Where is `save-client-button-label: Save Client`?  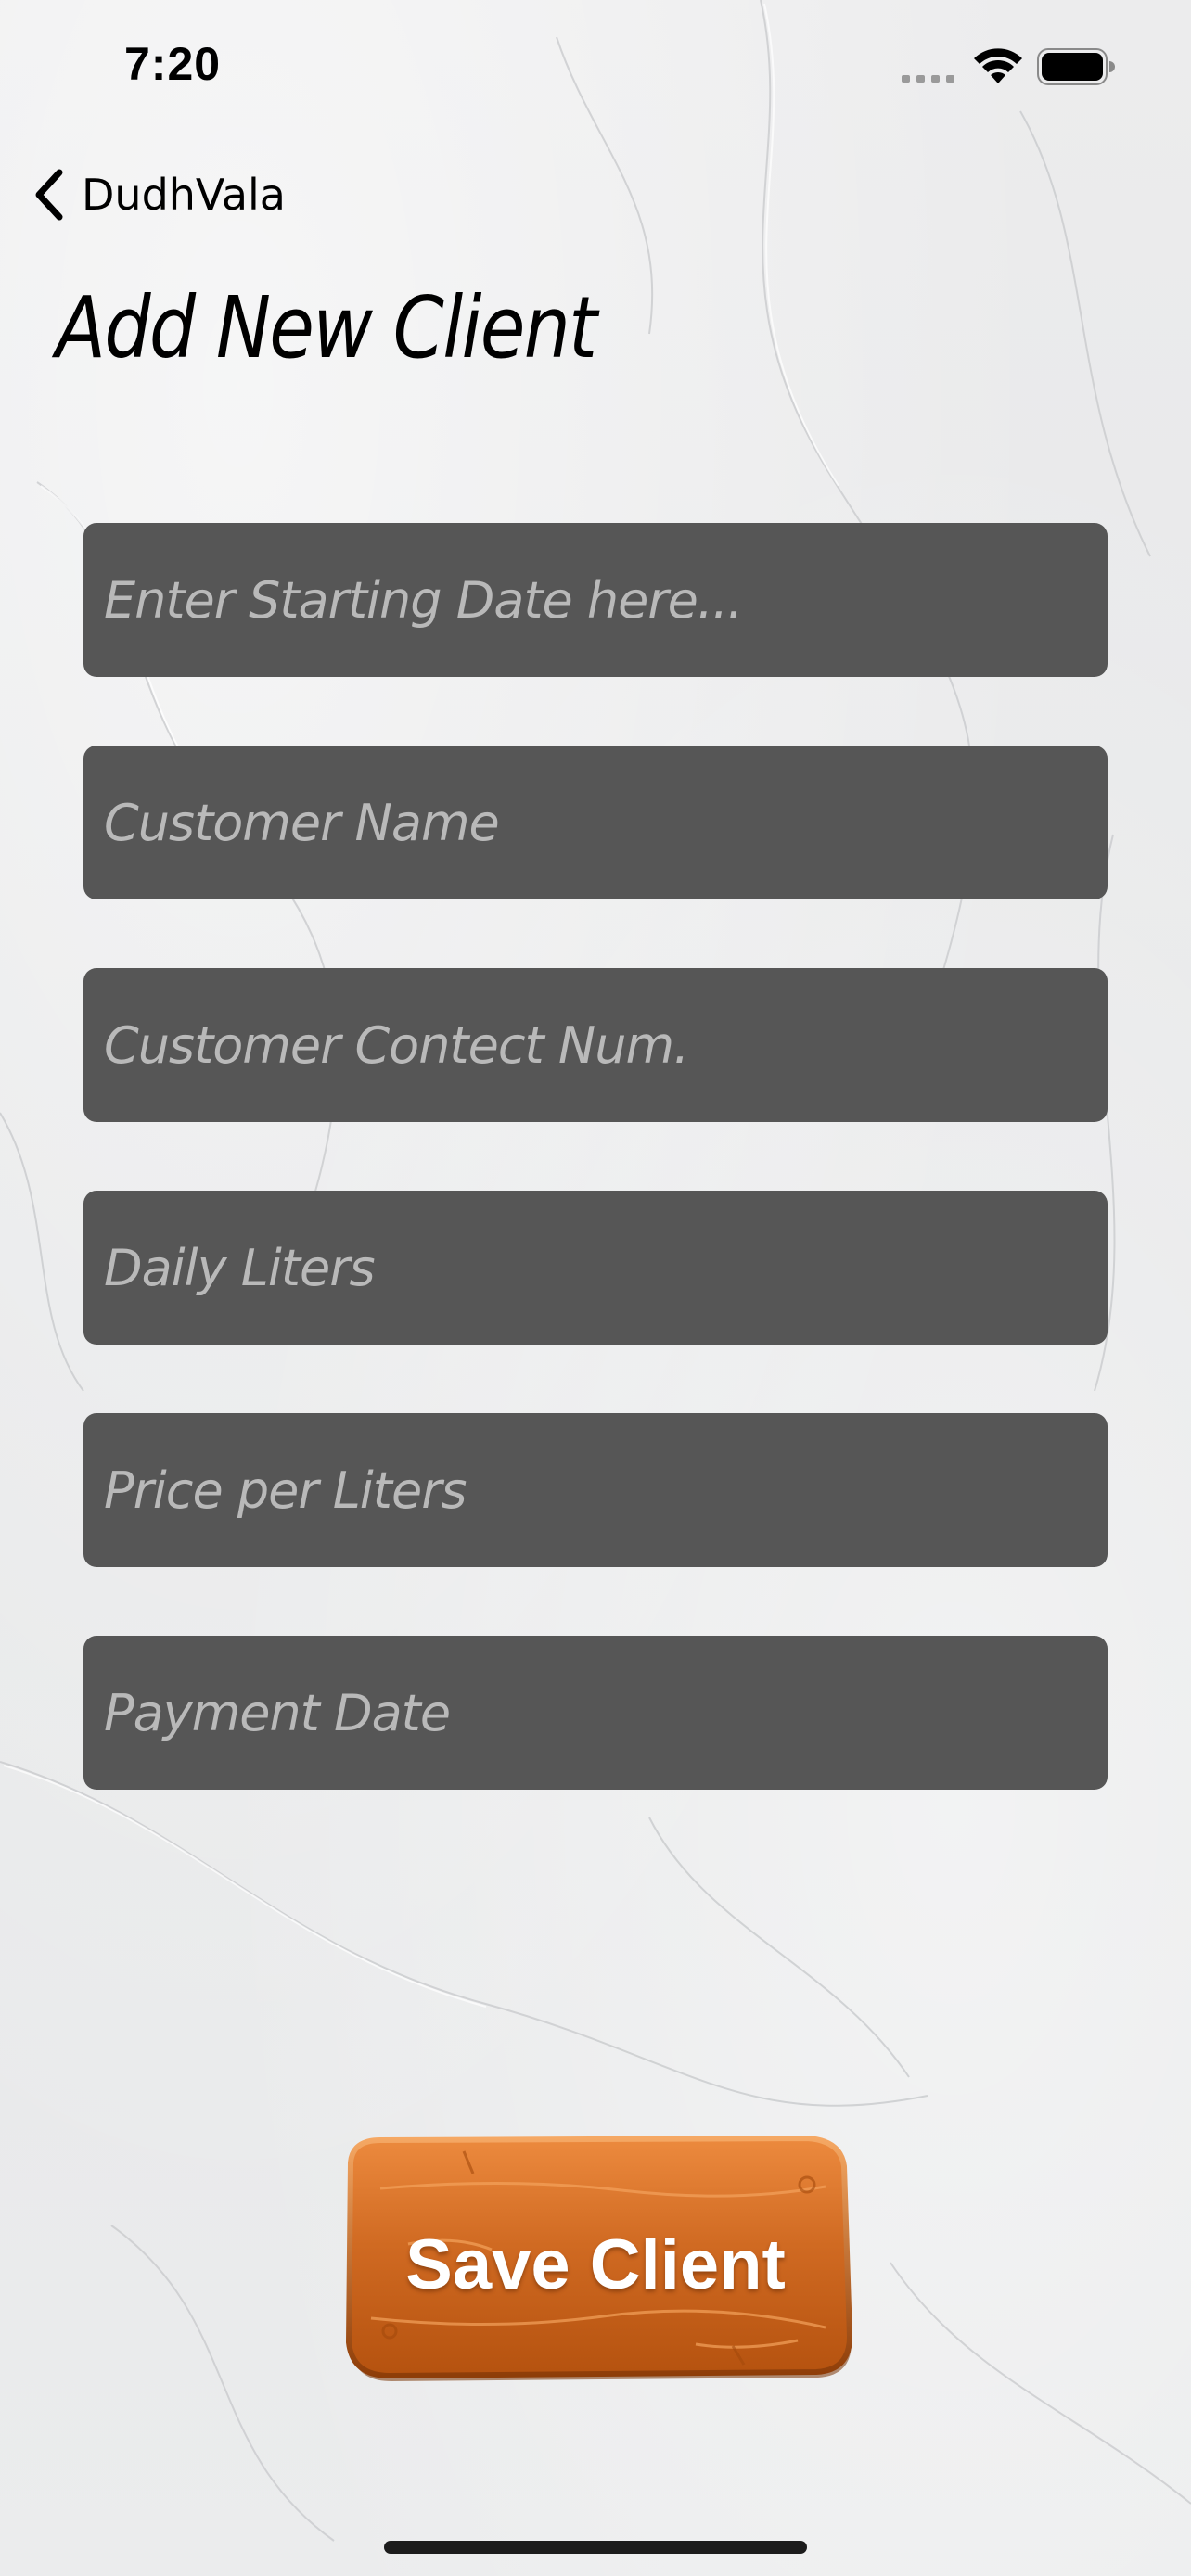
save-client-button-label: Save Client is located at coordinates (595, 2264).